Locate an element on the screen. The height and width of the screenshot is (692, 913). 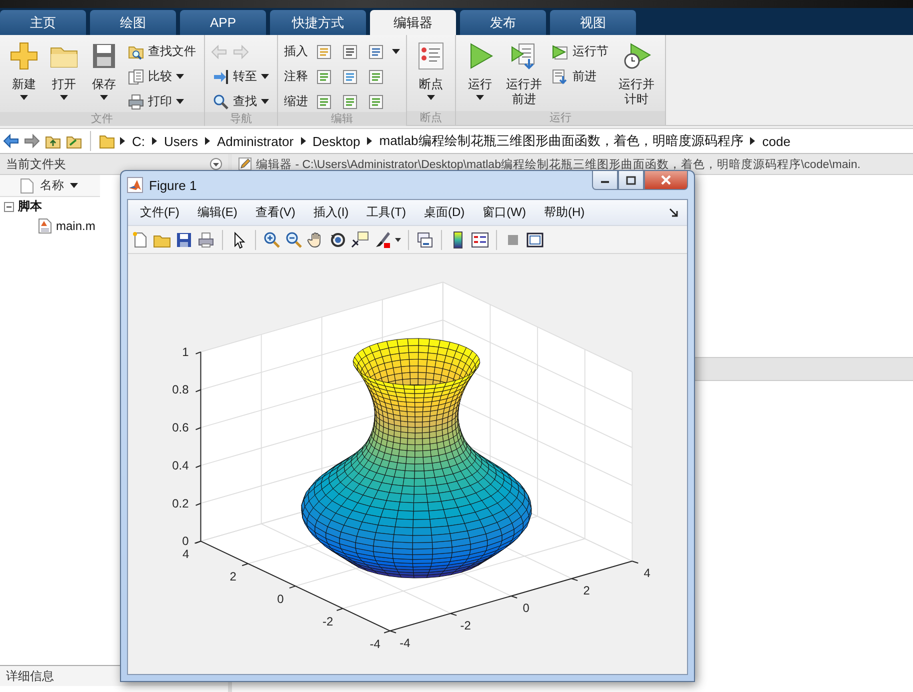
group-title: 导航 is located at coordinates (241, 119).